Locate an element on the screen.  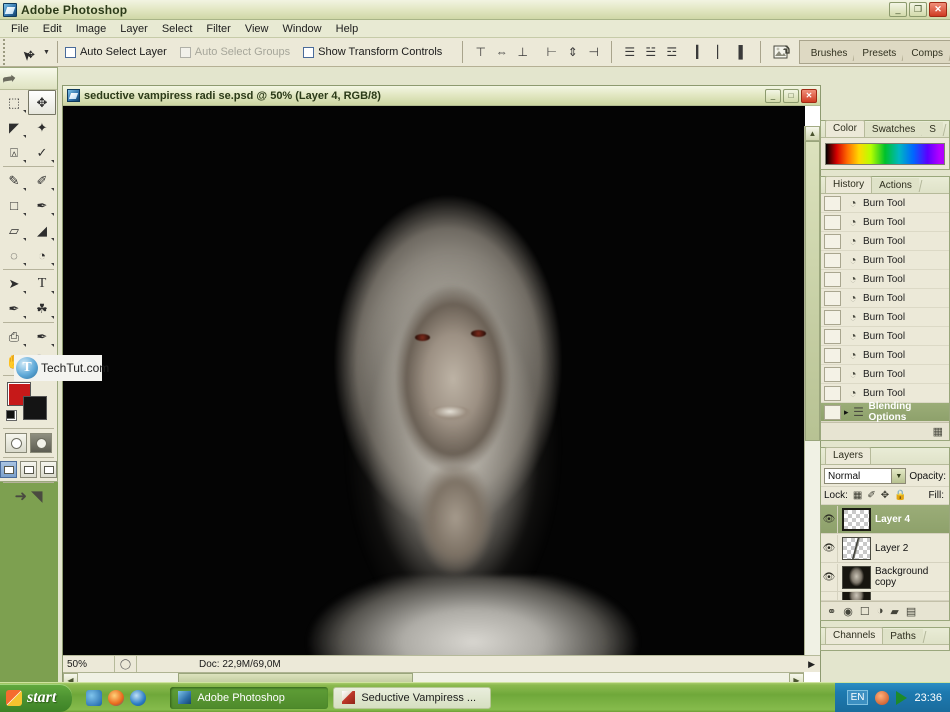
move-tool-icon: ✥ is located at coordinates (42, 102).